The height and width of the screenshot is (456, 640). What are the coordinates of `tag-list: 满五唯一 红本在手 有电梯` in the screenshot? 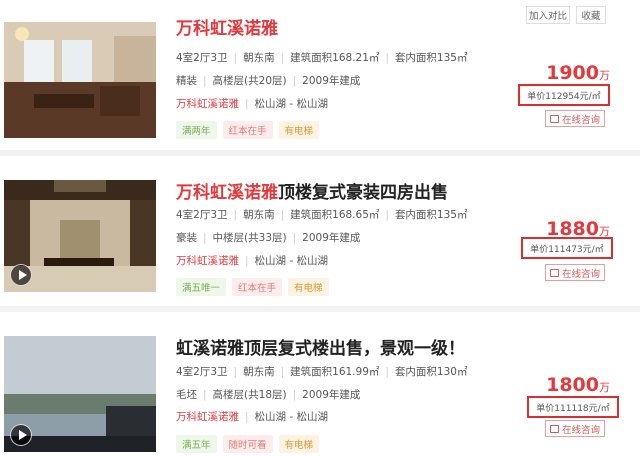 It's located at (252, 287).